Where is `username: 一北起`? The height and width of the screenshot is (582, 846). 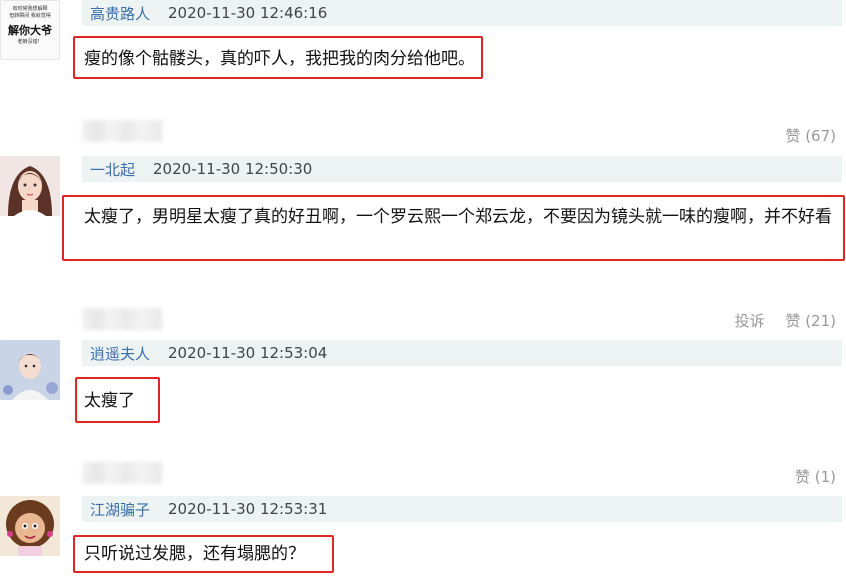 username: 一北起 is located at coordinates (112, 169).